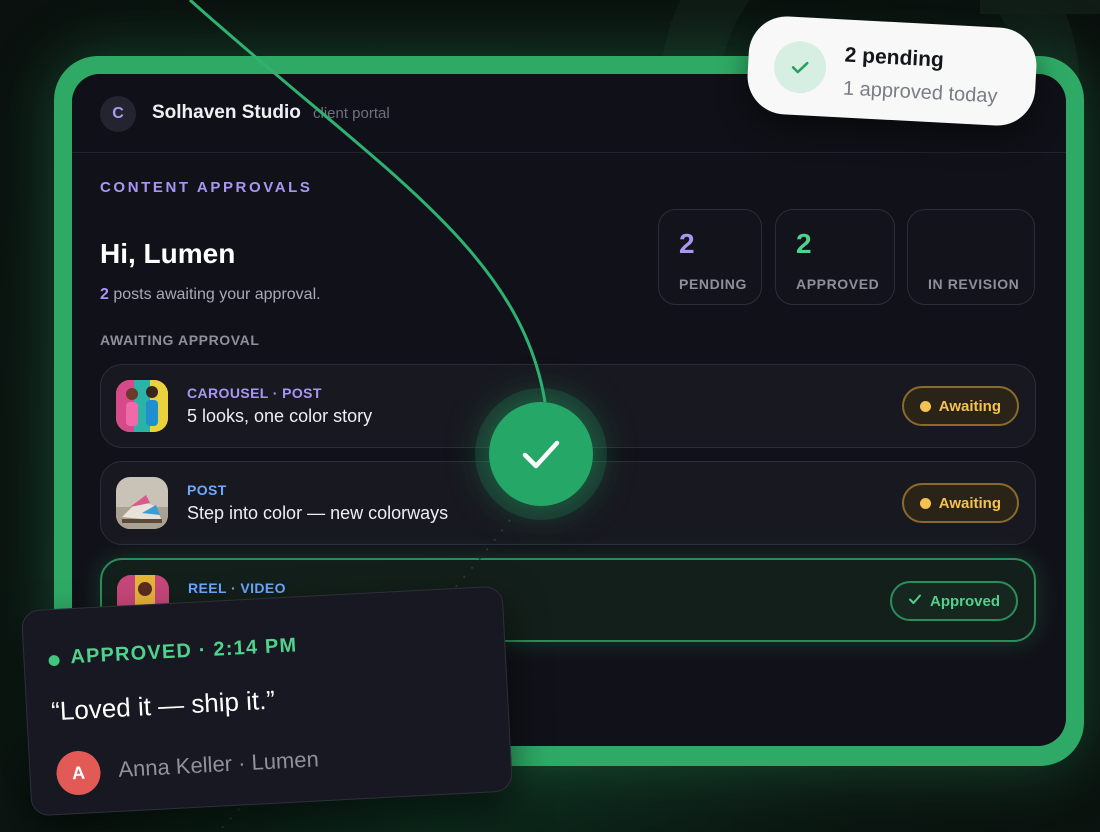  Describe the element at coordinates (168, 253) in the screenshot. I see `greeting-heading: Hi, Lumen` at that location.